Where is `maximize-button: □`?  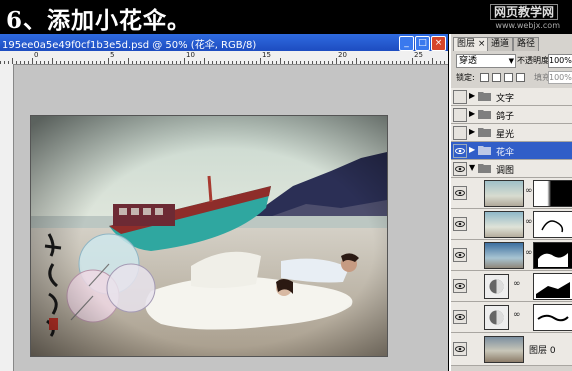
maximize-button: □ is located at coordinates (422, 43).